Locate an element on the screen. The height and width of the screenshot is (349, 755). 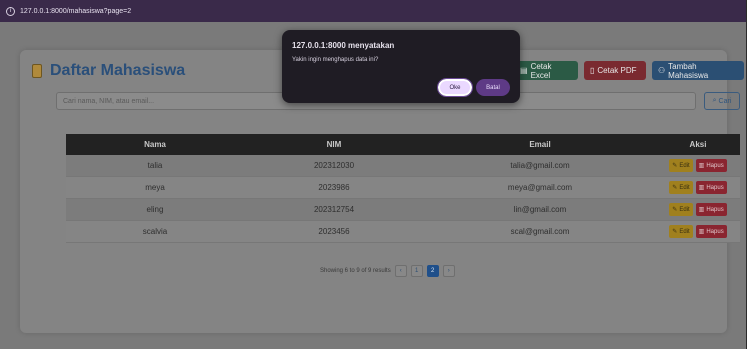
col-aksi: Aksi is located at coordinates (698, 144).